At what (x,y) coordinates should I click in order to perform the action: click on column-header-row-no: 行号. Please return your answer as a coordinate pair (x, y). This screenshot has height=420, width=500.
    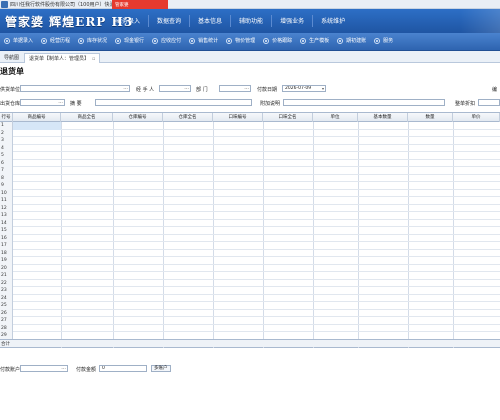
    Looking at the image, I should click on (6, 117).